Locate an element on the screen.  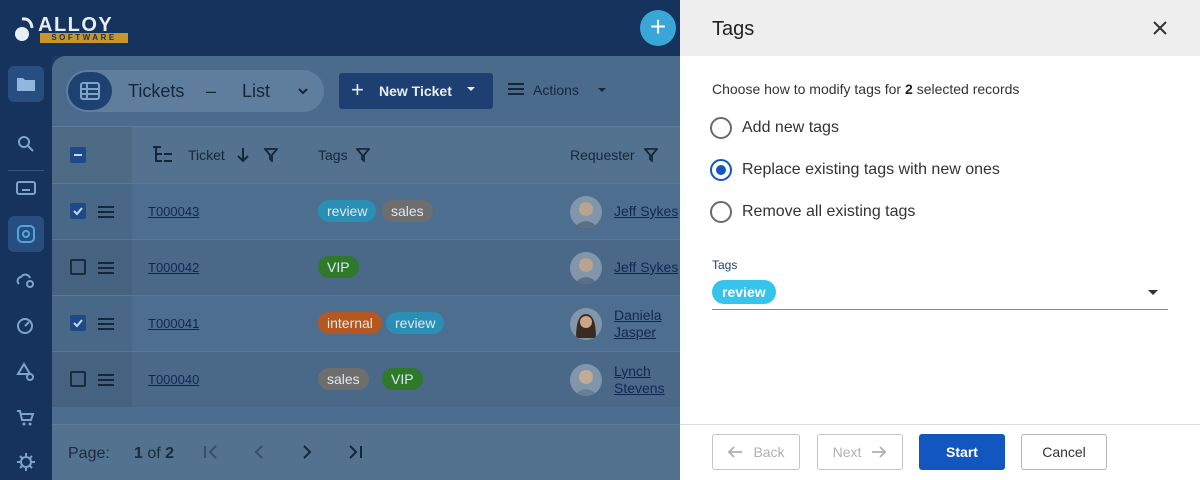
plus-icon: + is located at coordinates (357, 89).